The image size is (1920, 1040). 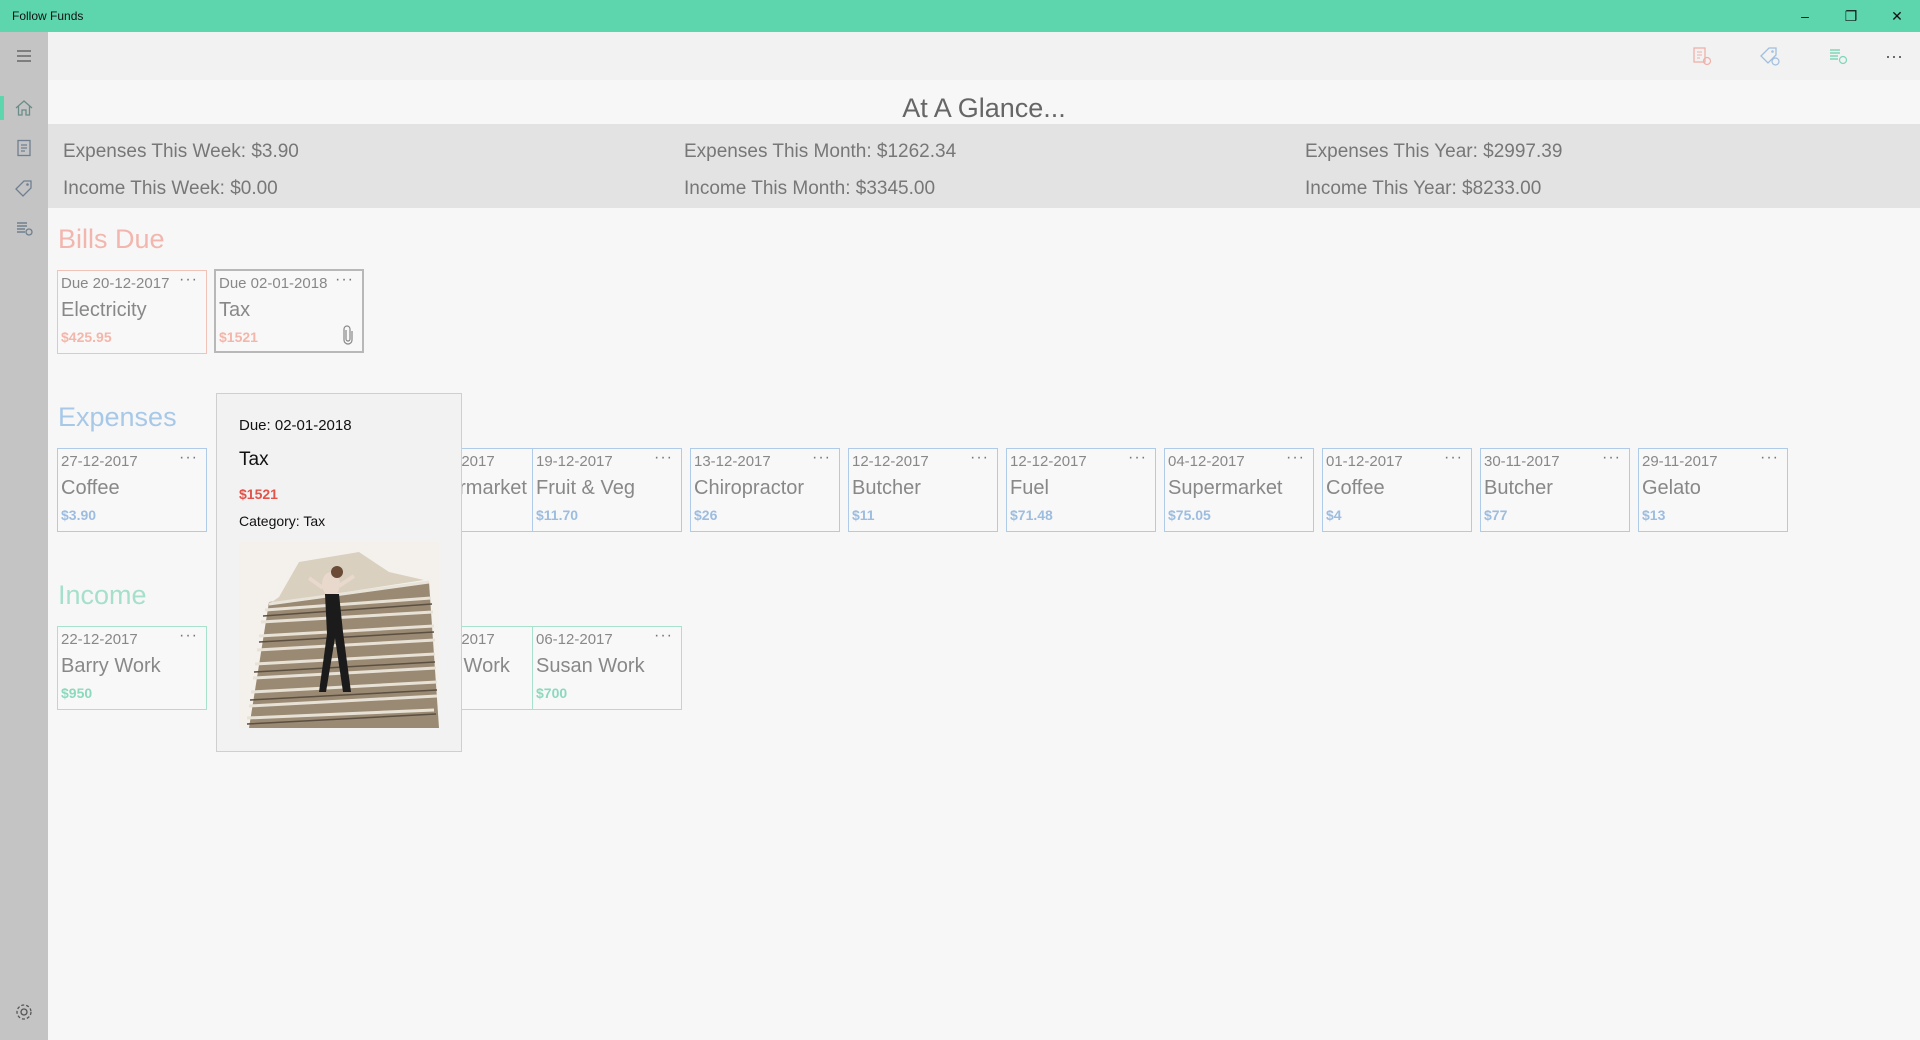 I want to click on sidebar, so click(x=24, y=536).